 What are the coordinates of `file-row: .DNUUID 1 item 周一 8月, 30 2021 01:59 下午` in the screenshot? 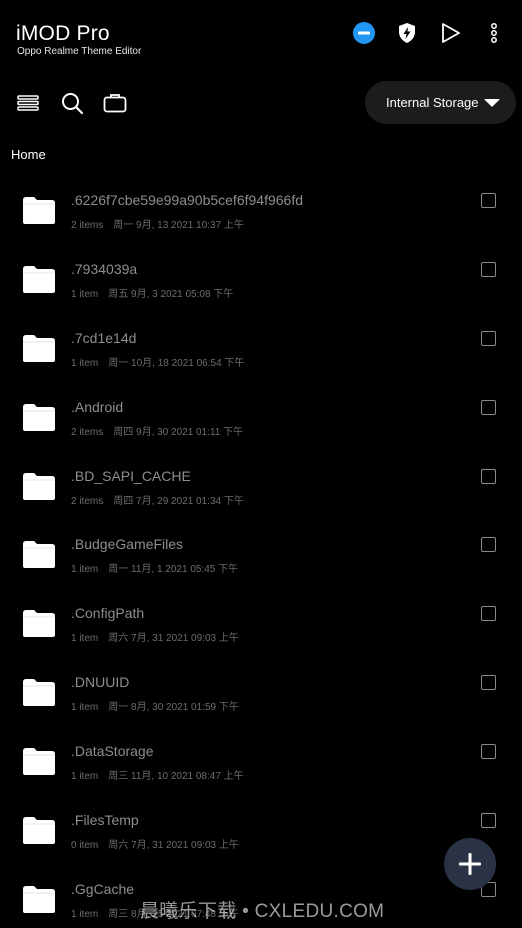 It's located at (261, 681).